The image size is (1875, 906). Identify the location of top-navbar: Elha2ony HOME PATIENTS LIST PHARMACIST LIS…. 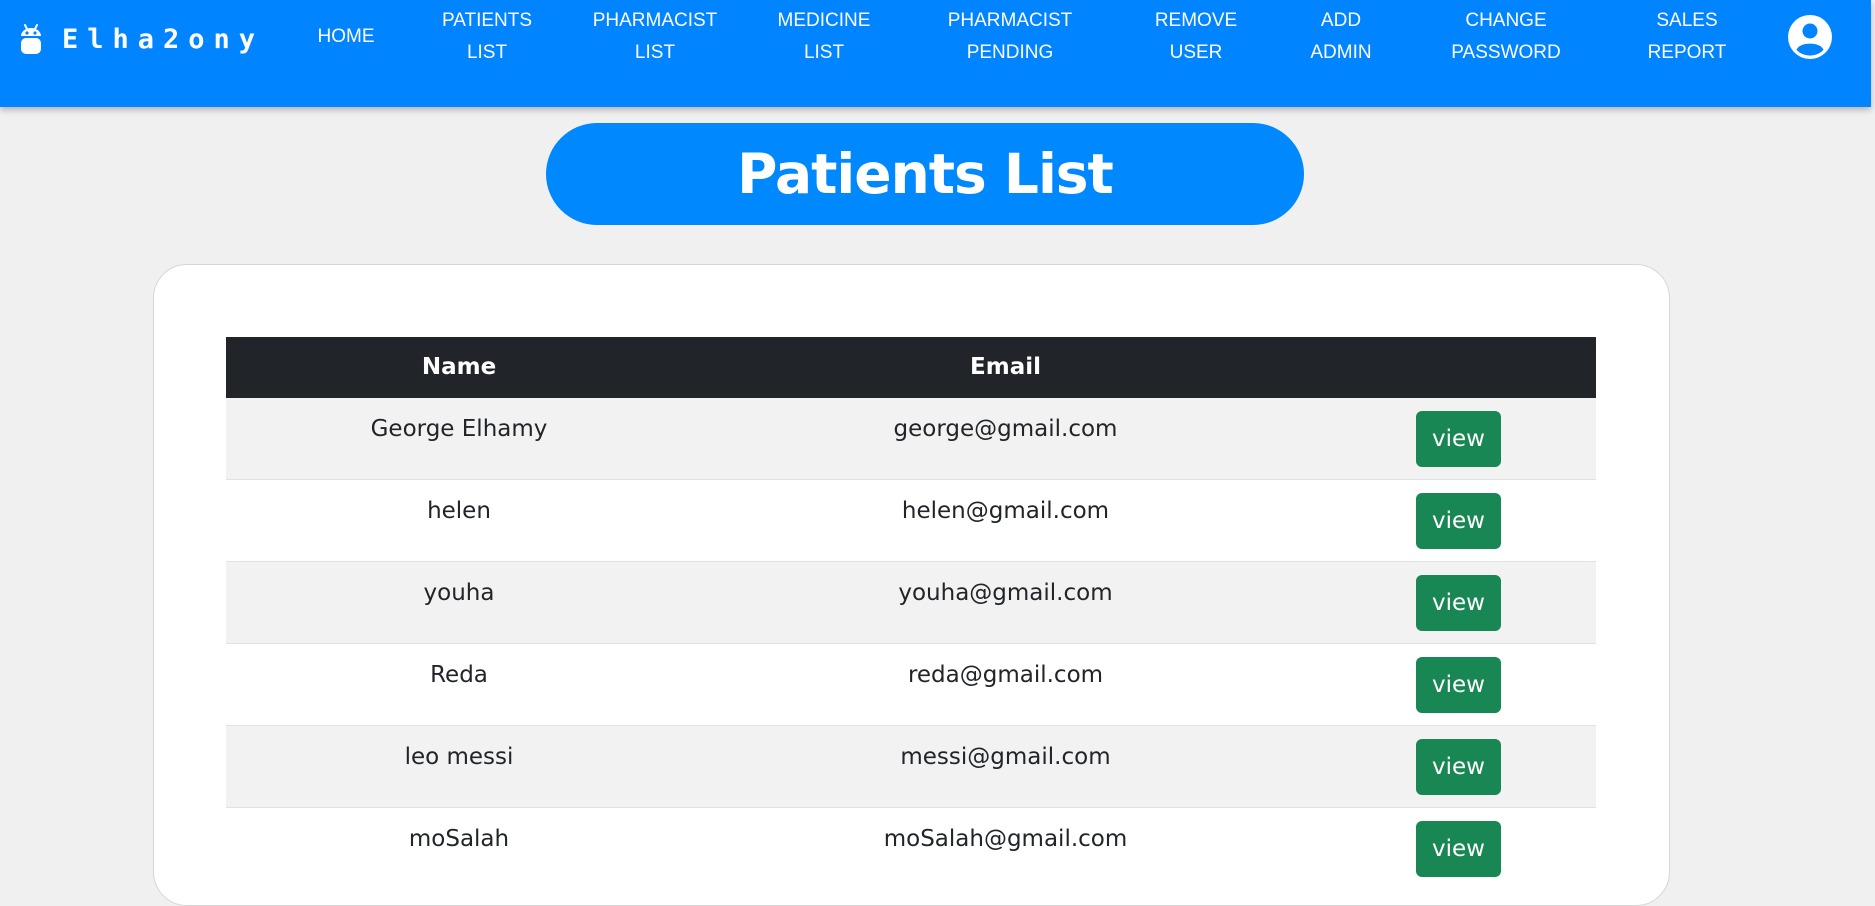
(935, 53).